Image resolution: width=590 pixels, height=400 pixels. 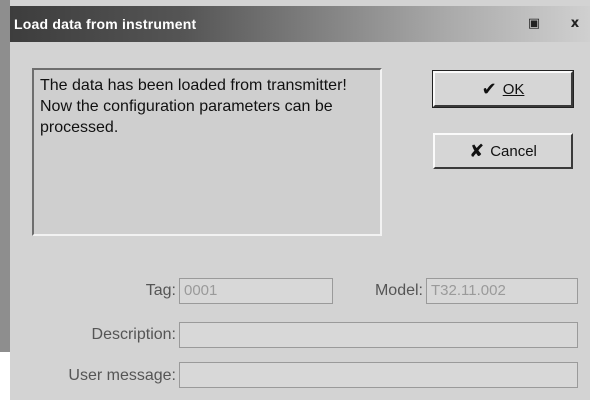 What do you see at coordinates (378, 335) in the screenshot?
I see `description-field` at bounding box center [378, 335].